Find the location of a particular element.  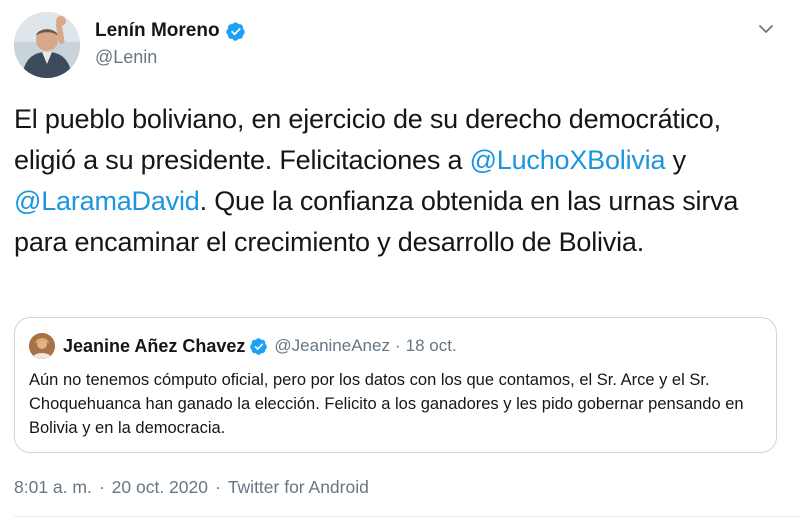

mention-link-laramadavid: @LaramaDavid is located at coordinates (107, 201).